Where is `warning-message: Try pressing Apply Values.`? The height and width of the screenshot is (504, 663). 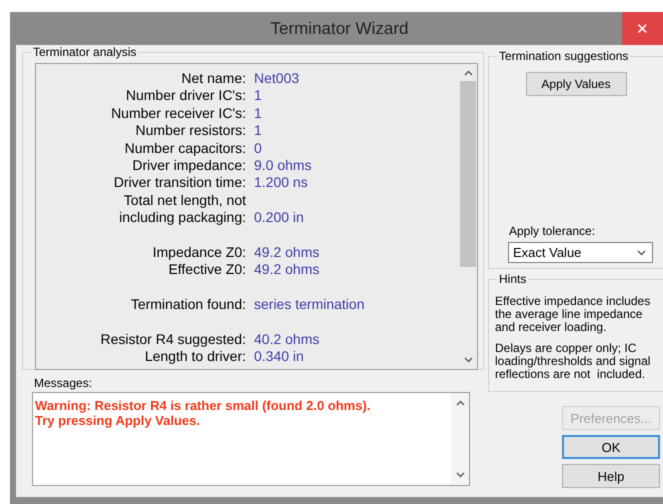
warning-message: Try pressing Apply Values. is located at coordinates (118, 420).